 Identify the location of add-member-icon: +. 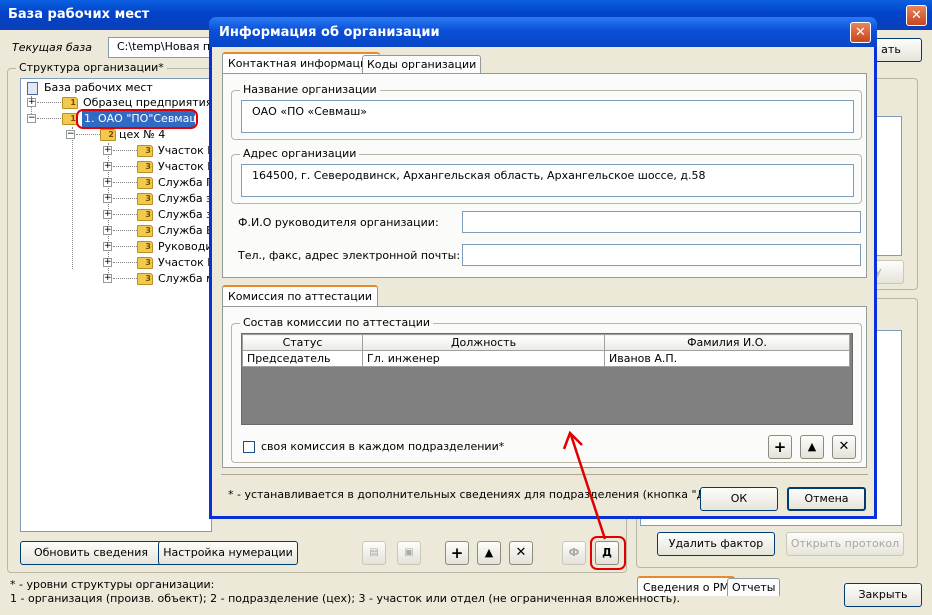
(780, 447).